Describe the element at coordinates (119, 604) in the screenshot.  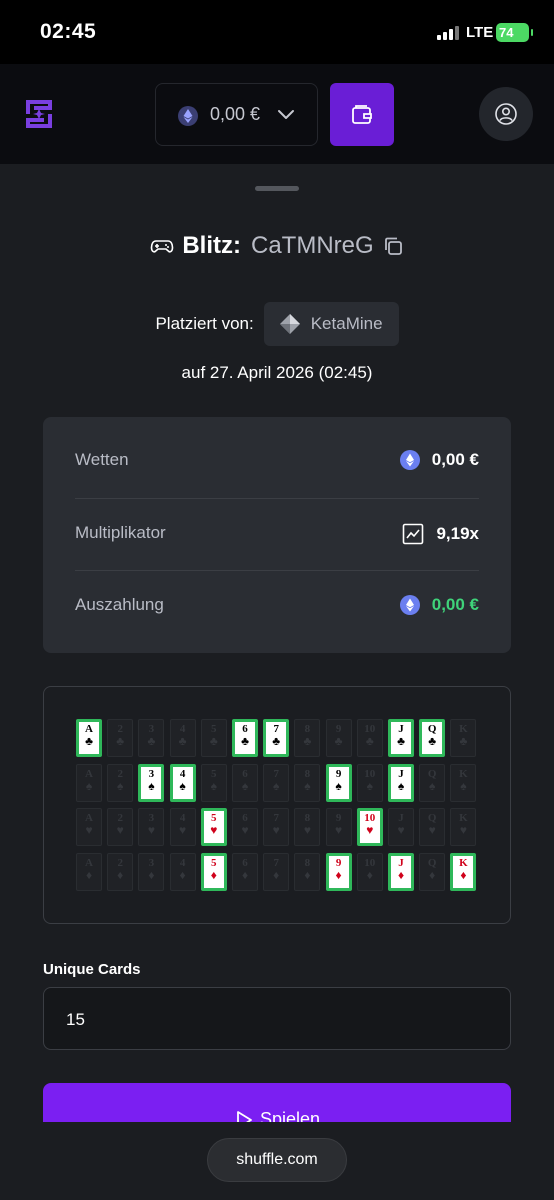
I see `stat-label: Auszahlung` at that location.